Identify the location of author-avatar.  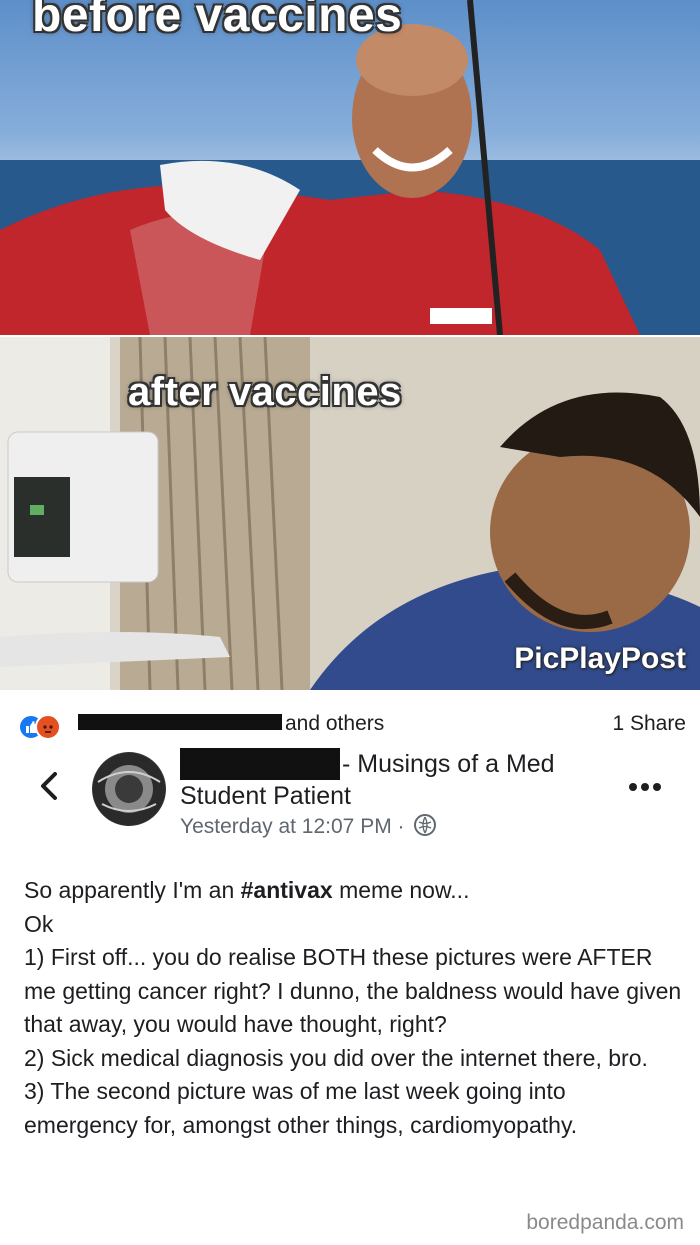
(129, 789).